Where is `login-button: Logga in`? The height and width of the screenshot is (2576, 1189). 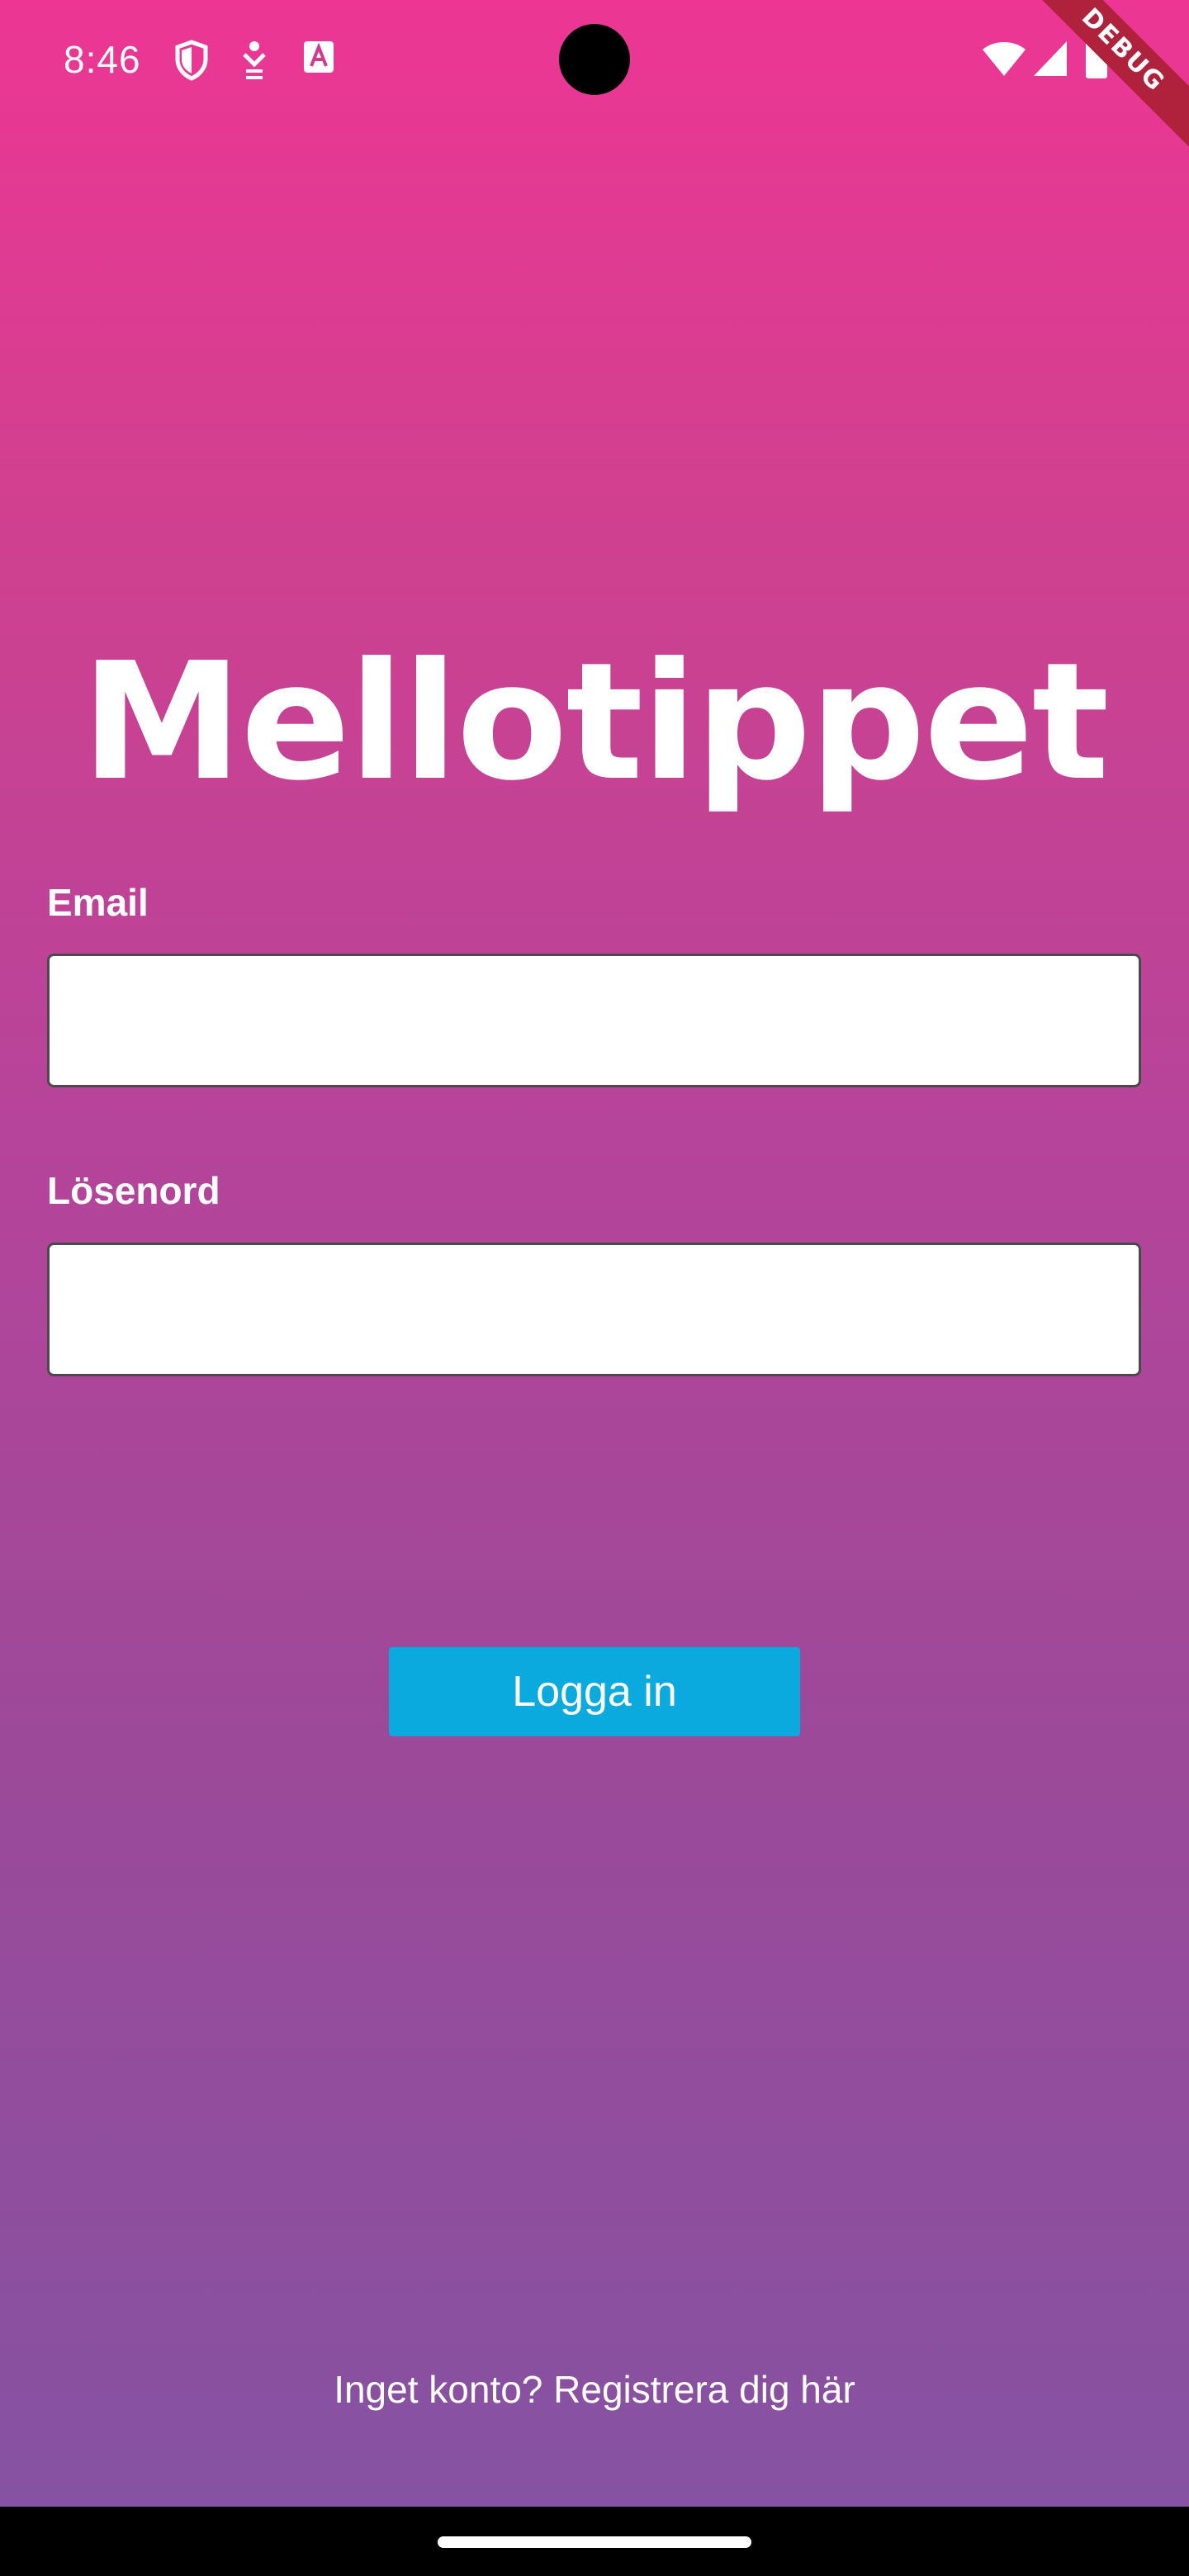
login-button: Logga in is located at coordinates (594, 1691).